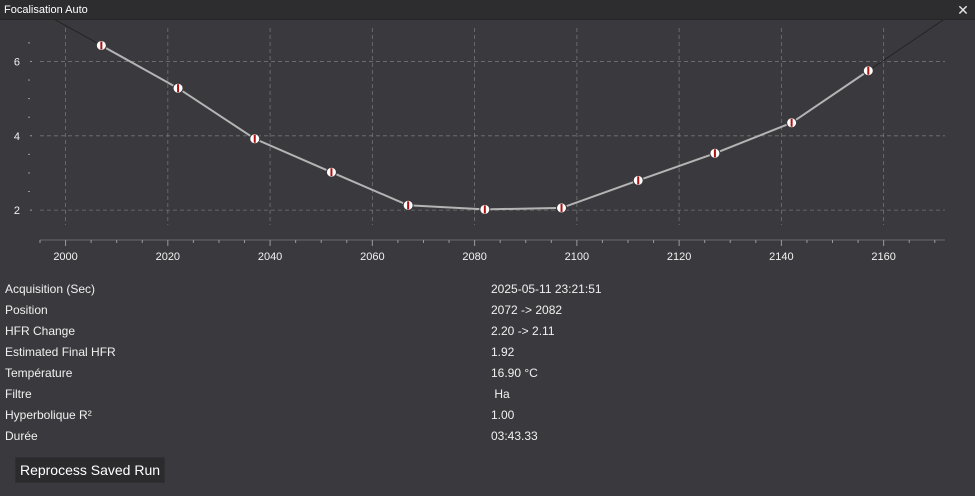  I want to click on y-tick-label: 2, so click(17, 211).